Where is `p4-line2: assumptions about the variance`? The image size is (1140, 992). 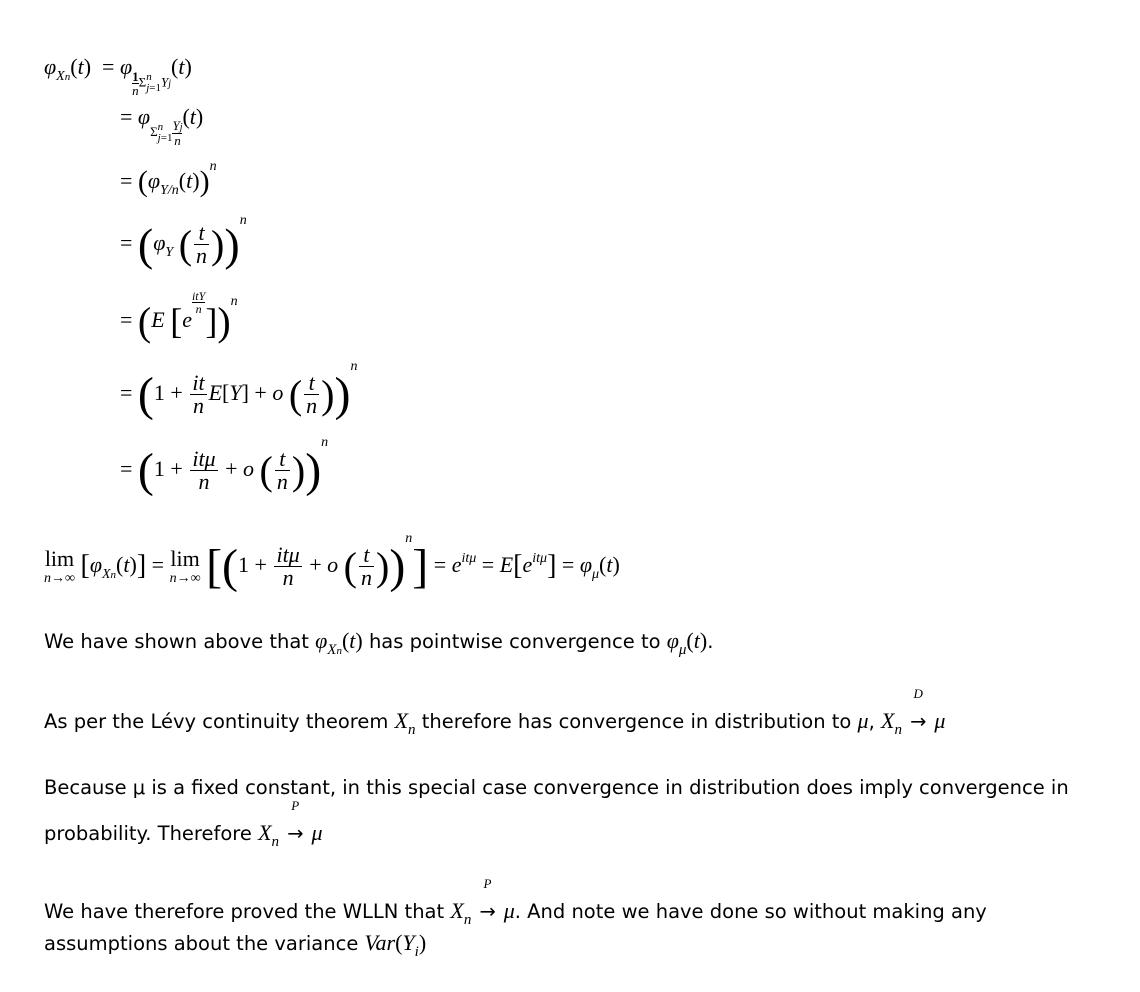
p4-line2: assumptions about the variance is located at coordinates (204, 943).